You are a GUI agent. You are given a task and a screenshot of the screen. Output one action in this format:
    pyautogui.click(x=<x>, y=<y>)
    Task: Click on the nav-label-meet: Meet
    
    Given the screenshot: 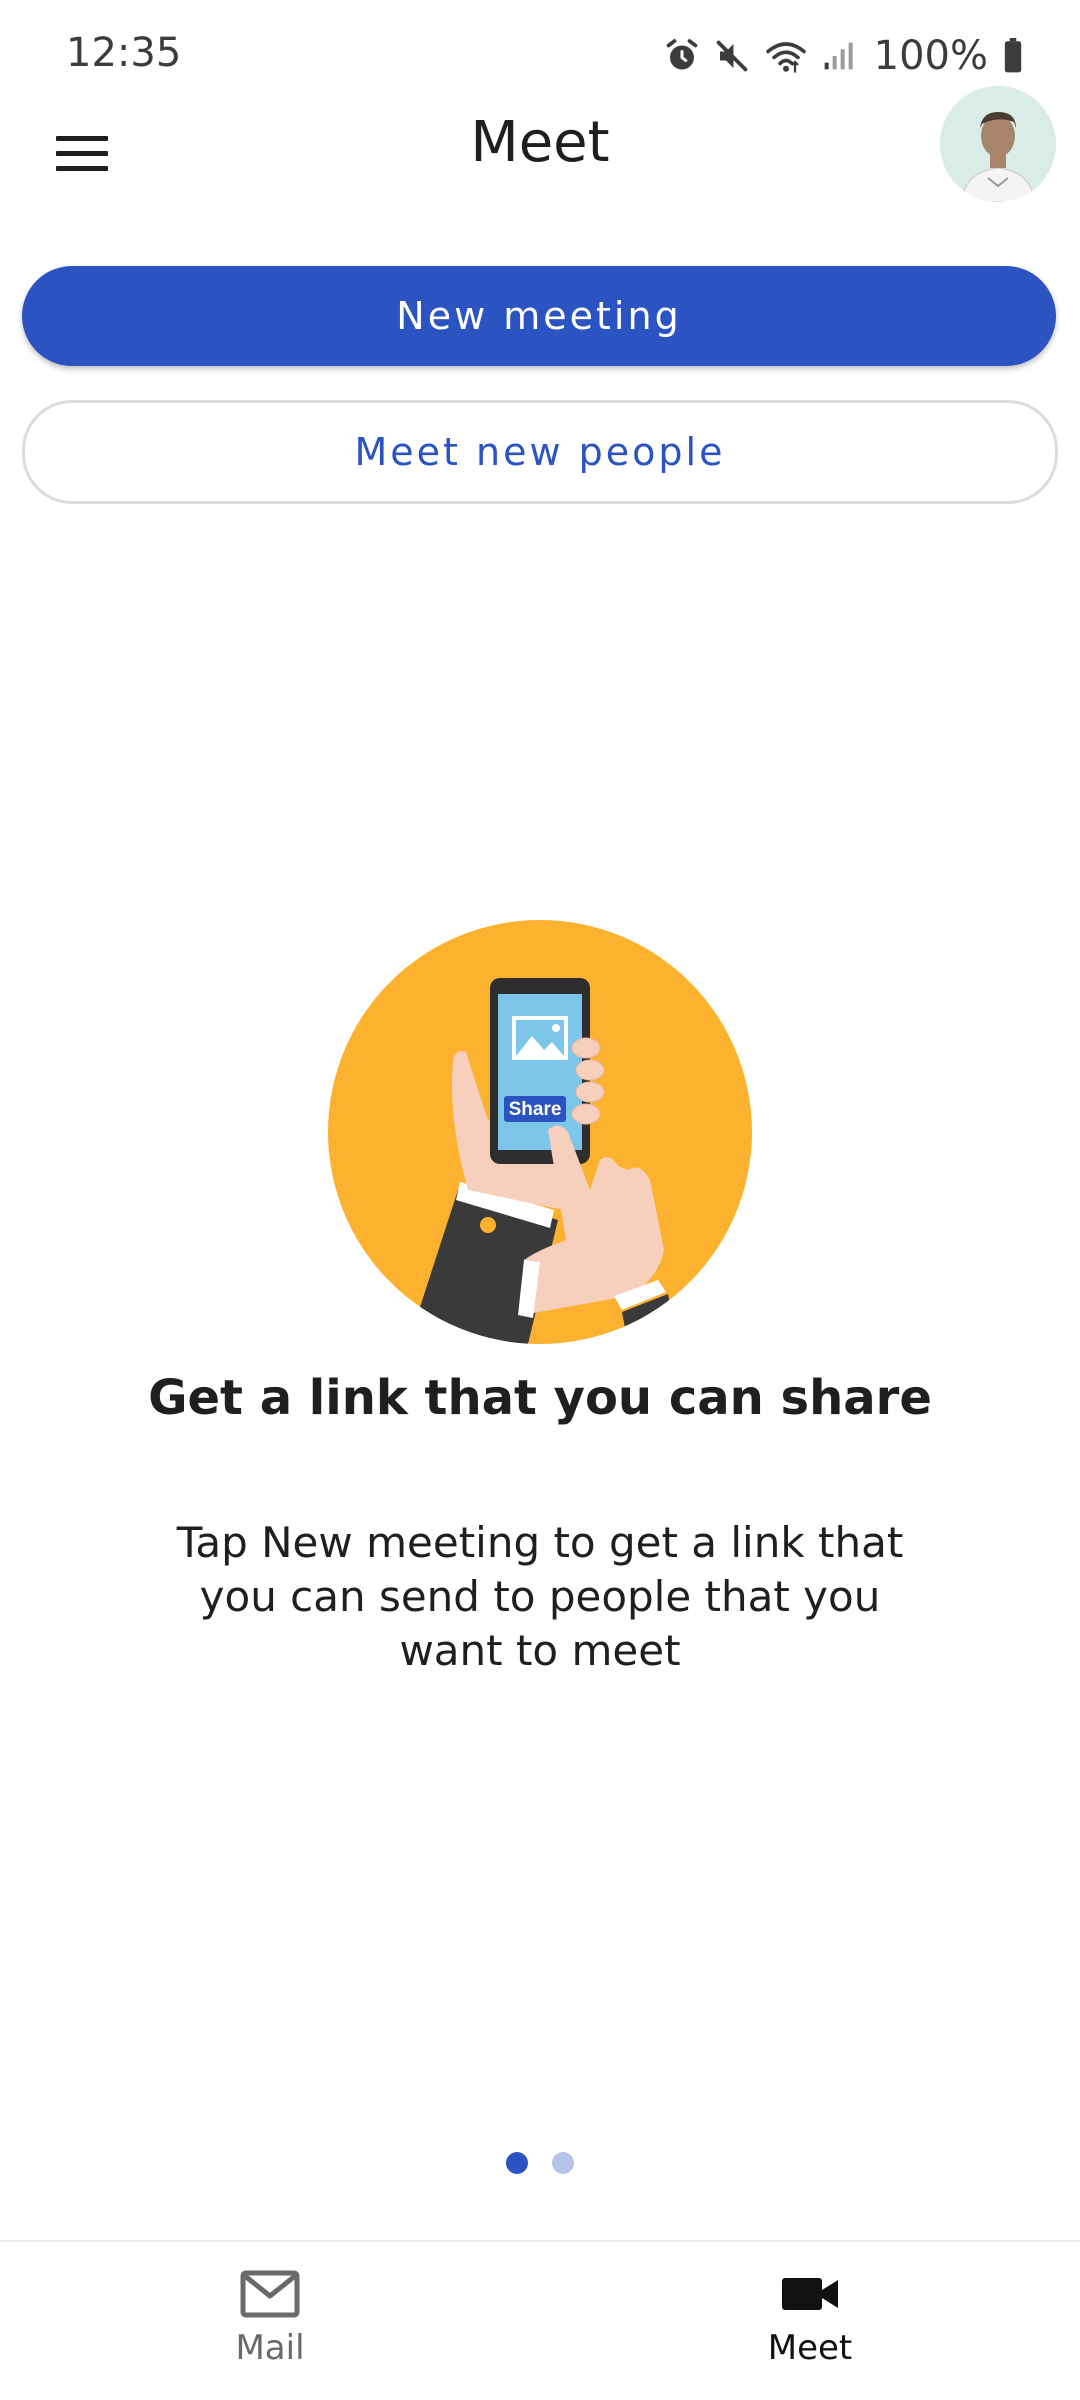 What is the action you would take?
    pyautogui.click(x=810, y=2348)
    